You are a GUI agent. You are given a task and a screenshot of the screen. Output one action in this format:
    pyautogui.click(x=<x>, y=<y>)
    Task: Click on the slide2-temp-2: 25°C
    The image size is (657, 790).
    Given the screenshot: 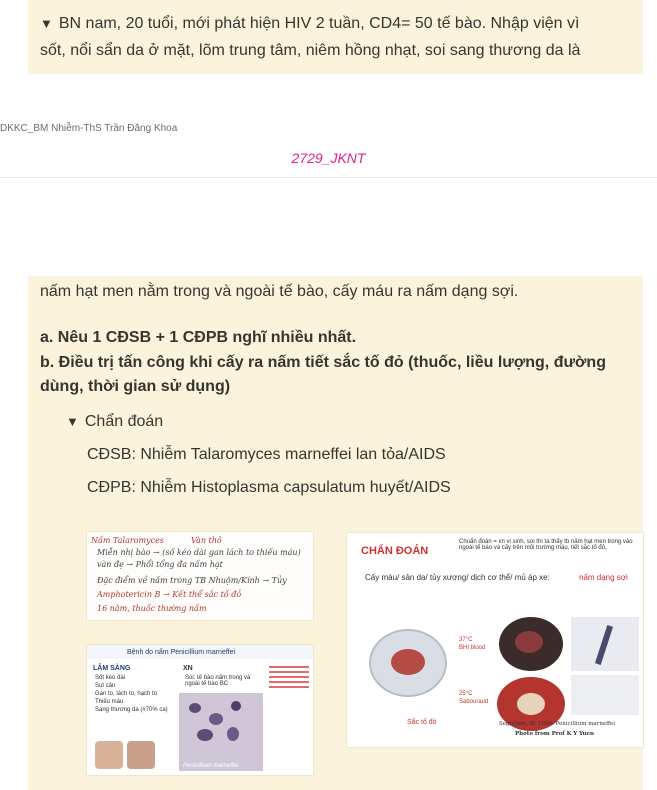 What is the action you would take?
    pyautogui.click(x=466, y=694)
    